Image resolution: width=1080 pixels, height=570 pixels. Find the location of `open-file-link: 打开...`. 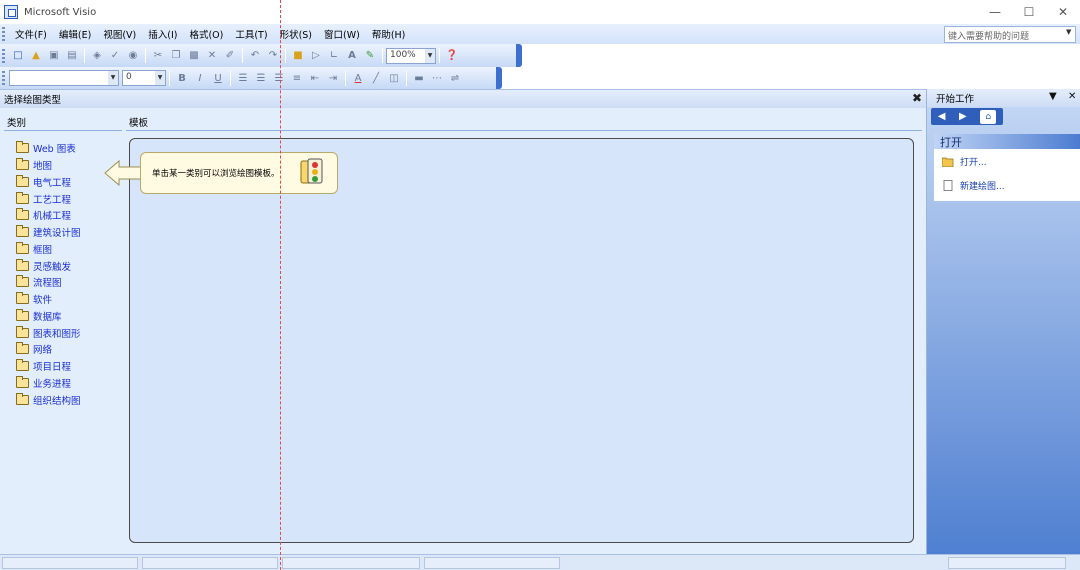

open-file-link: 打开... is located at coordinates (964, 161).